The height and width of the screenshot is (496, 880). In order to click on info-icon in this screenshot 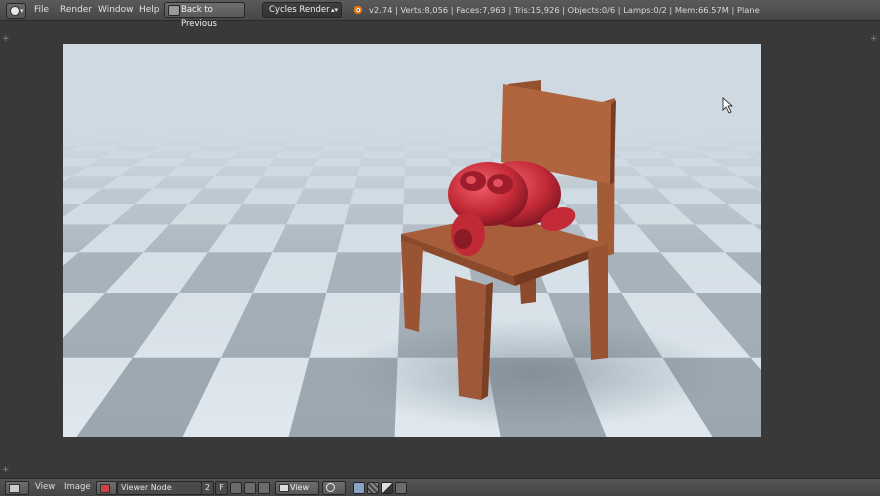, I will do `click(15, 11)`.